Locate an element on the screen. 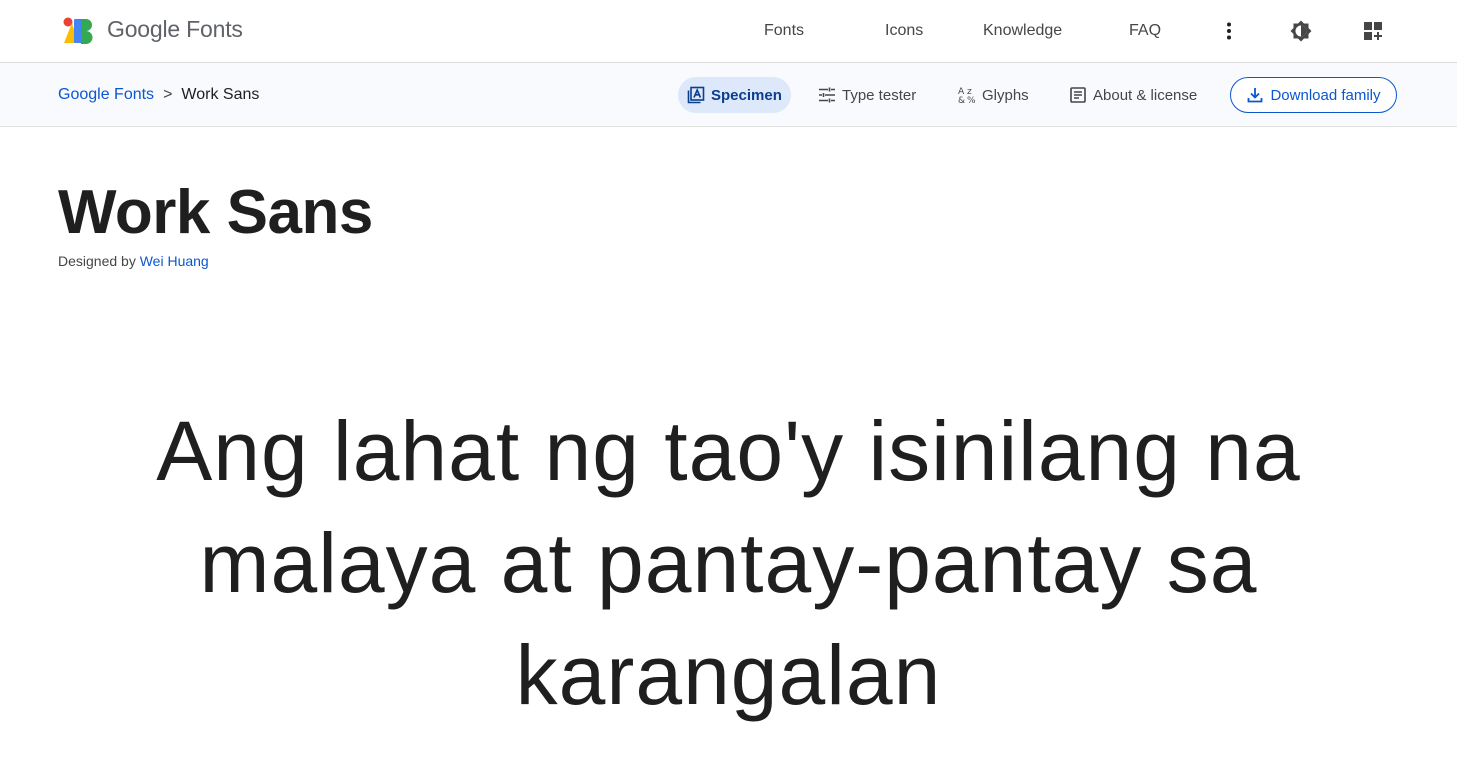 Image resolution: width=1457 pixels, height=781 pixels. breadcrumb-root-link: Google Fonts is located at coordinates (106, 95).